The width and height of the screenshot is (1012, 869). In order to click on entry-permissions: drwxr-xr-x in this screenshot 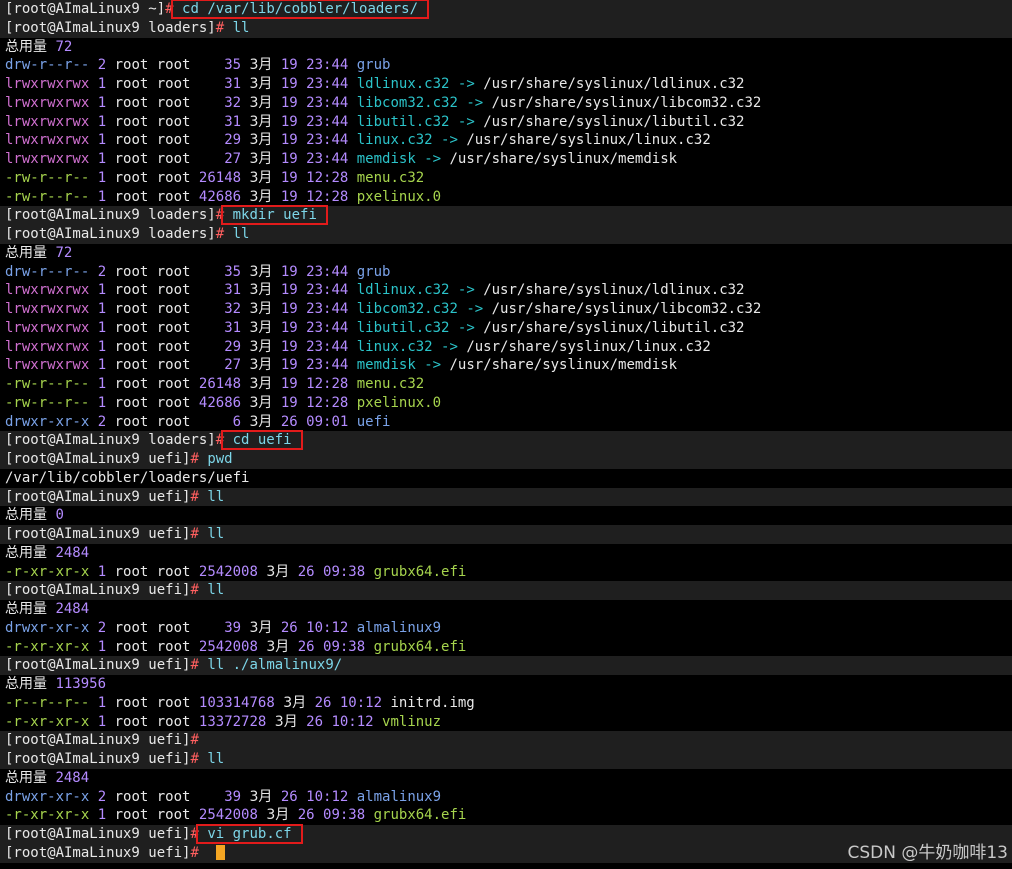, I will do `click(47, 627)`.